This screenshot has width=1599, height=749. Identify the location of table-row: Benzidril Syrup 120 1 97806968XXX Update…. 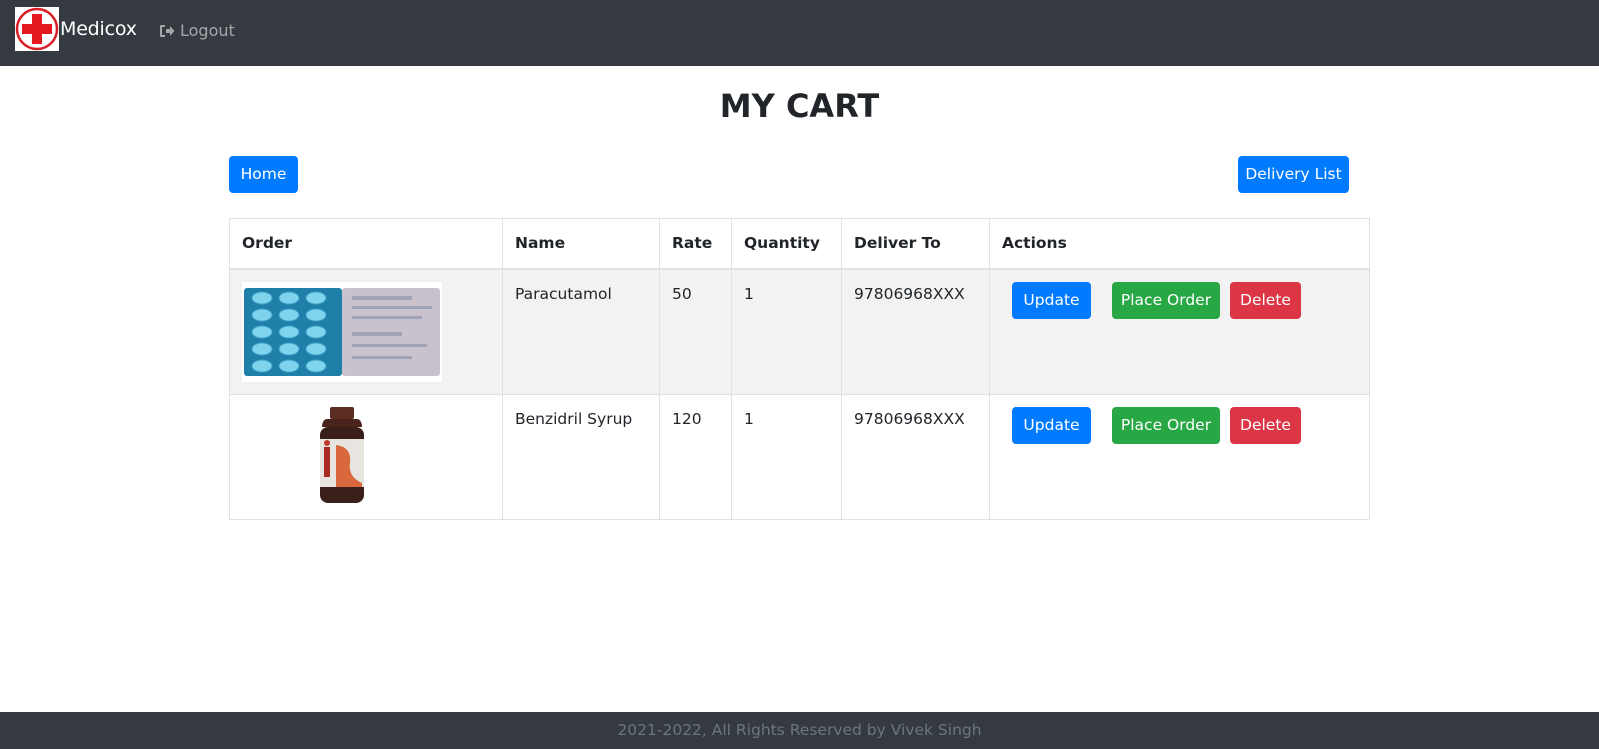
(799, 456).